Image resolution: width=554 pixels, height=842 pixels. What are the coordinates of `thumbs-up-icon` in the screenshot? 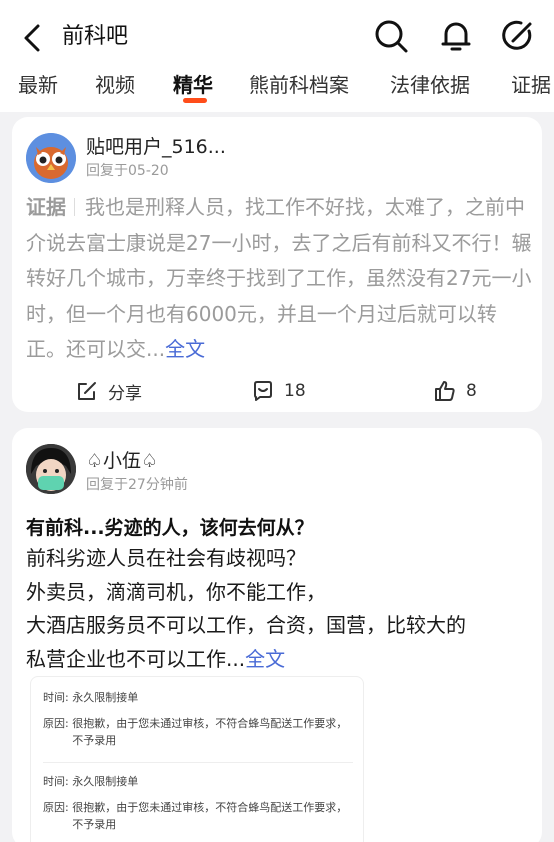 It's located at (445, 391).